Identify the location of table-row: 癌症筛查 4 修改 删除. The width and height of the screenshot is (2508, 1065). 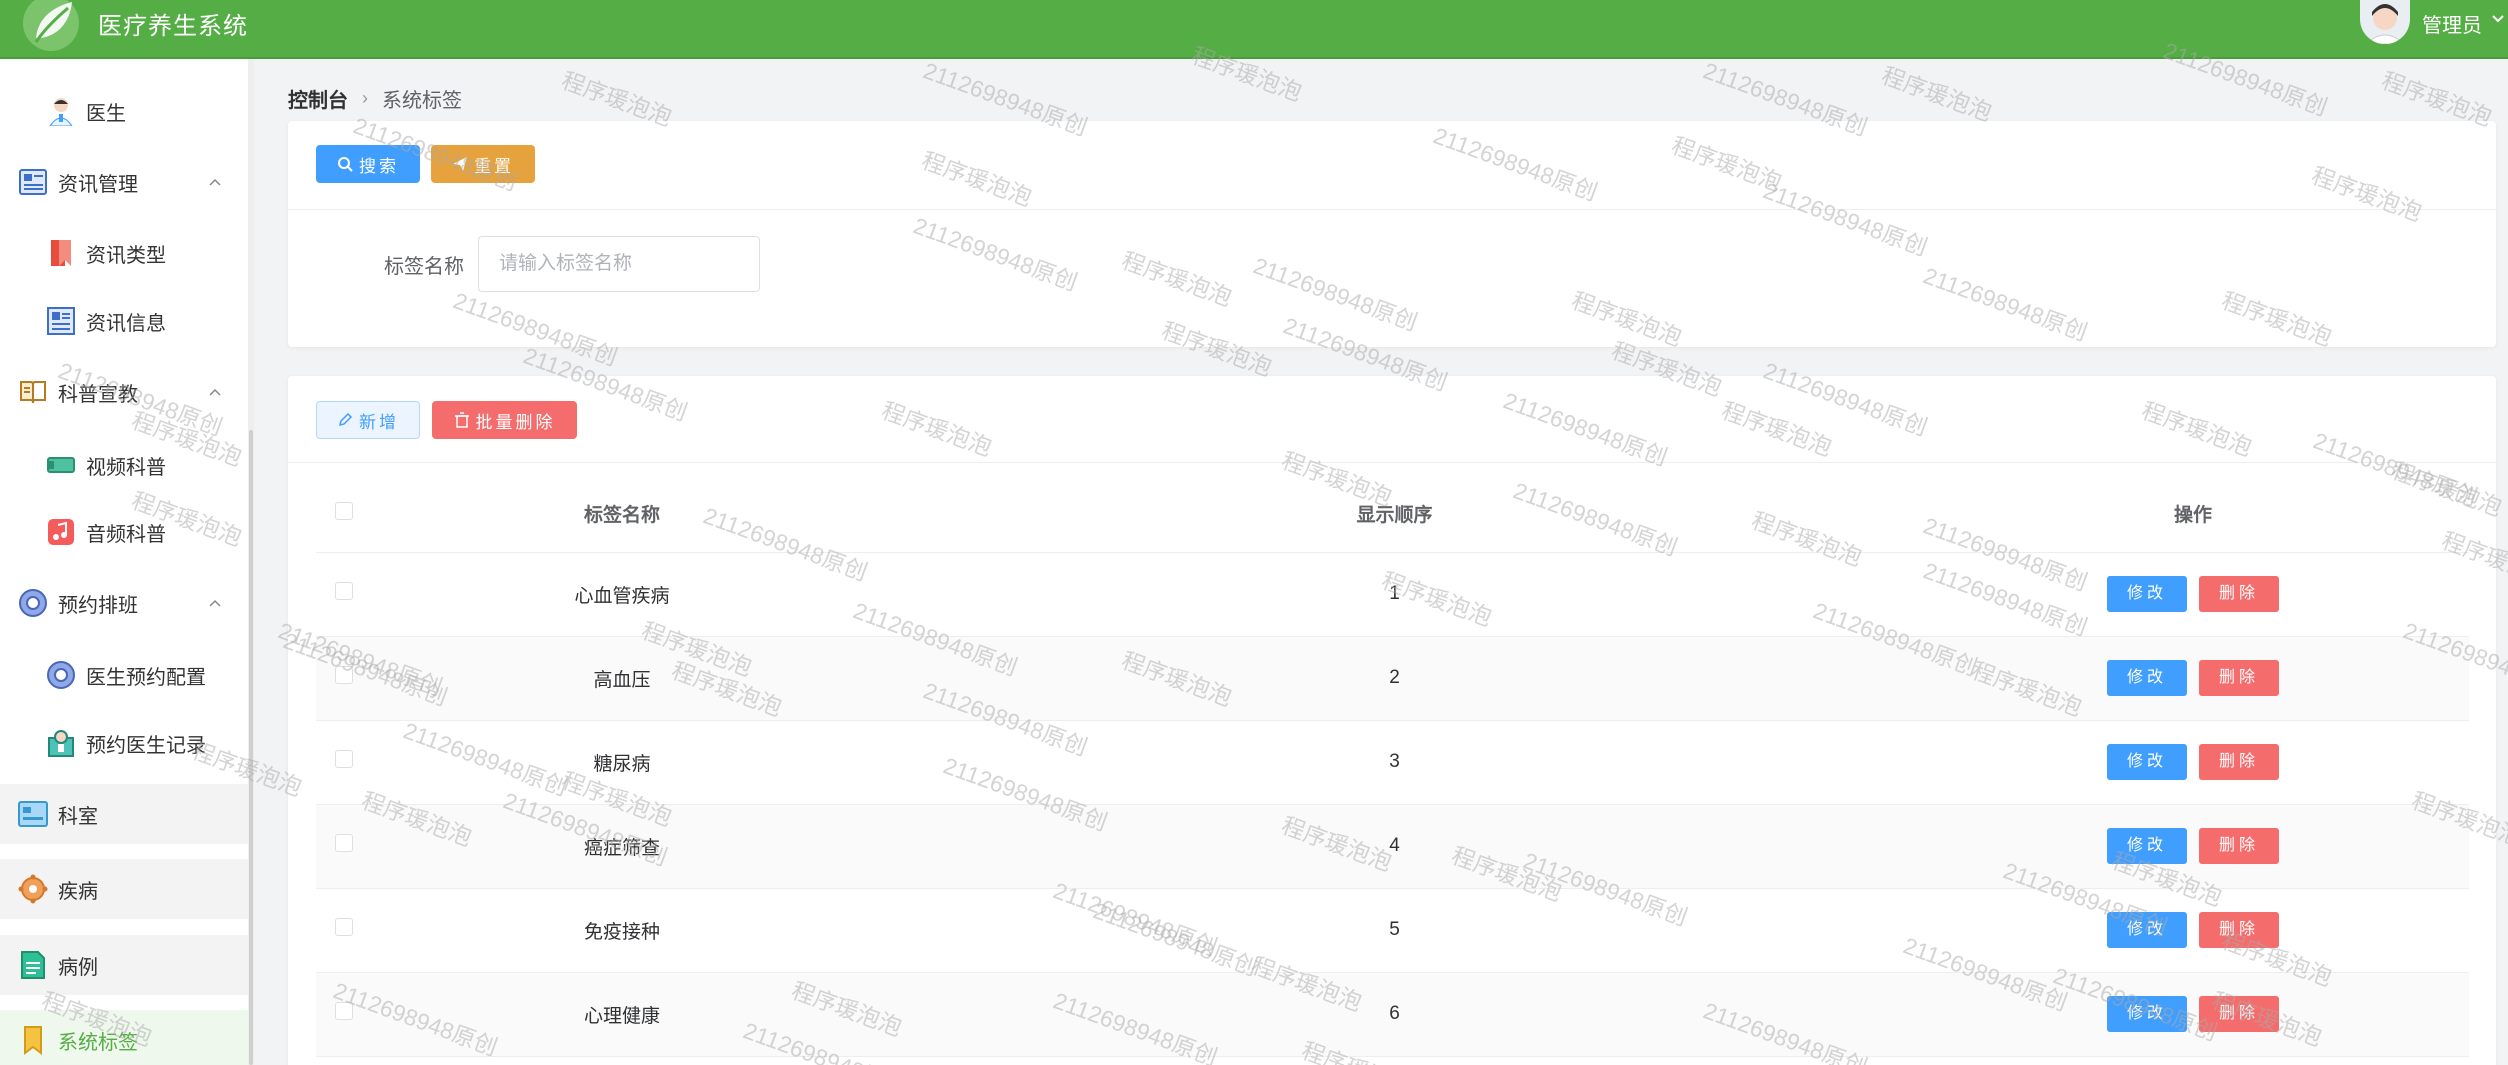
(1392, 846).